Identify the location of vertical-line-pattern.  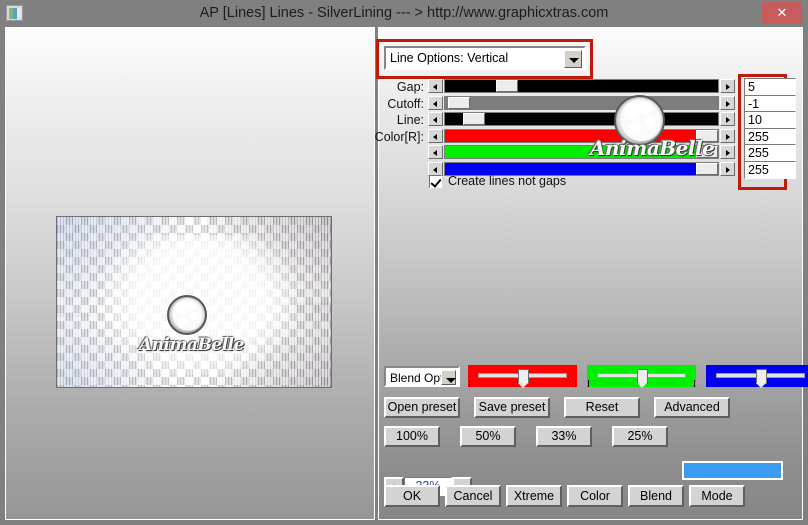
(194, 302).